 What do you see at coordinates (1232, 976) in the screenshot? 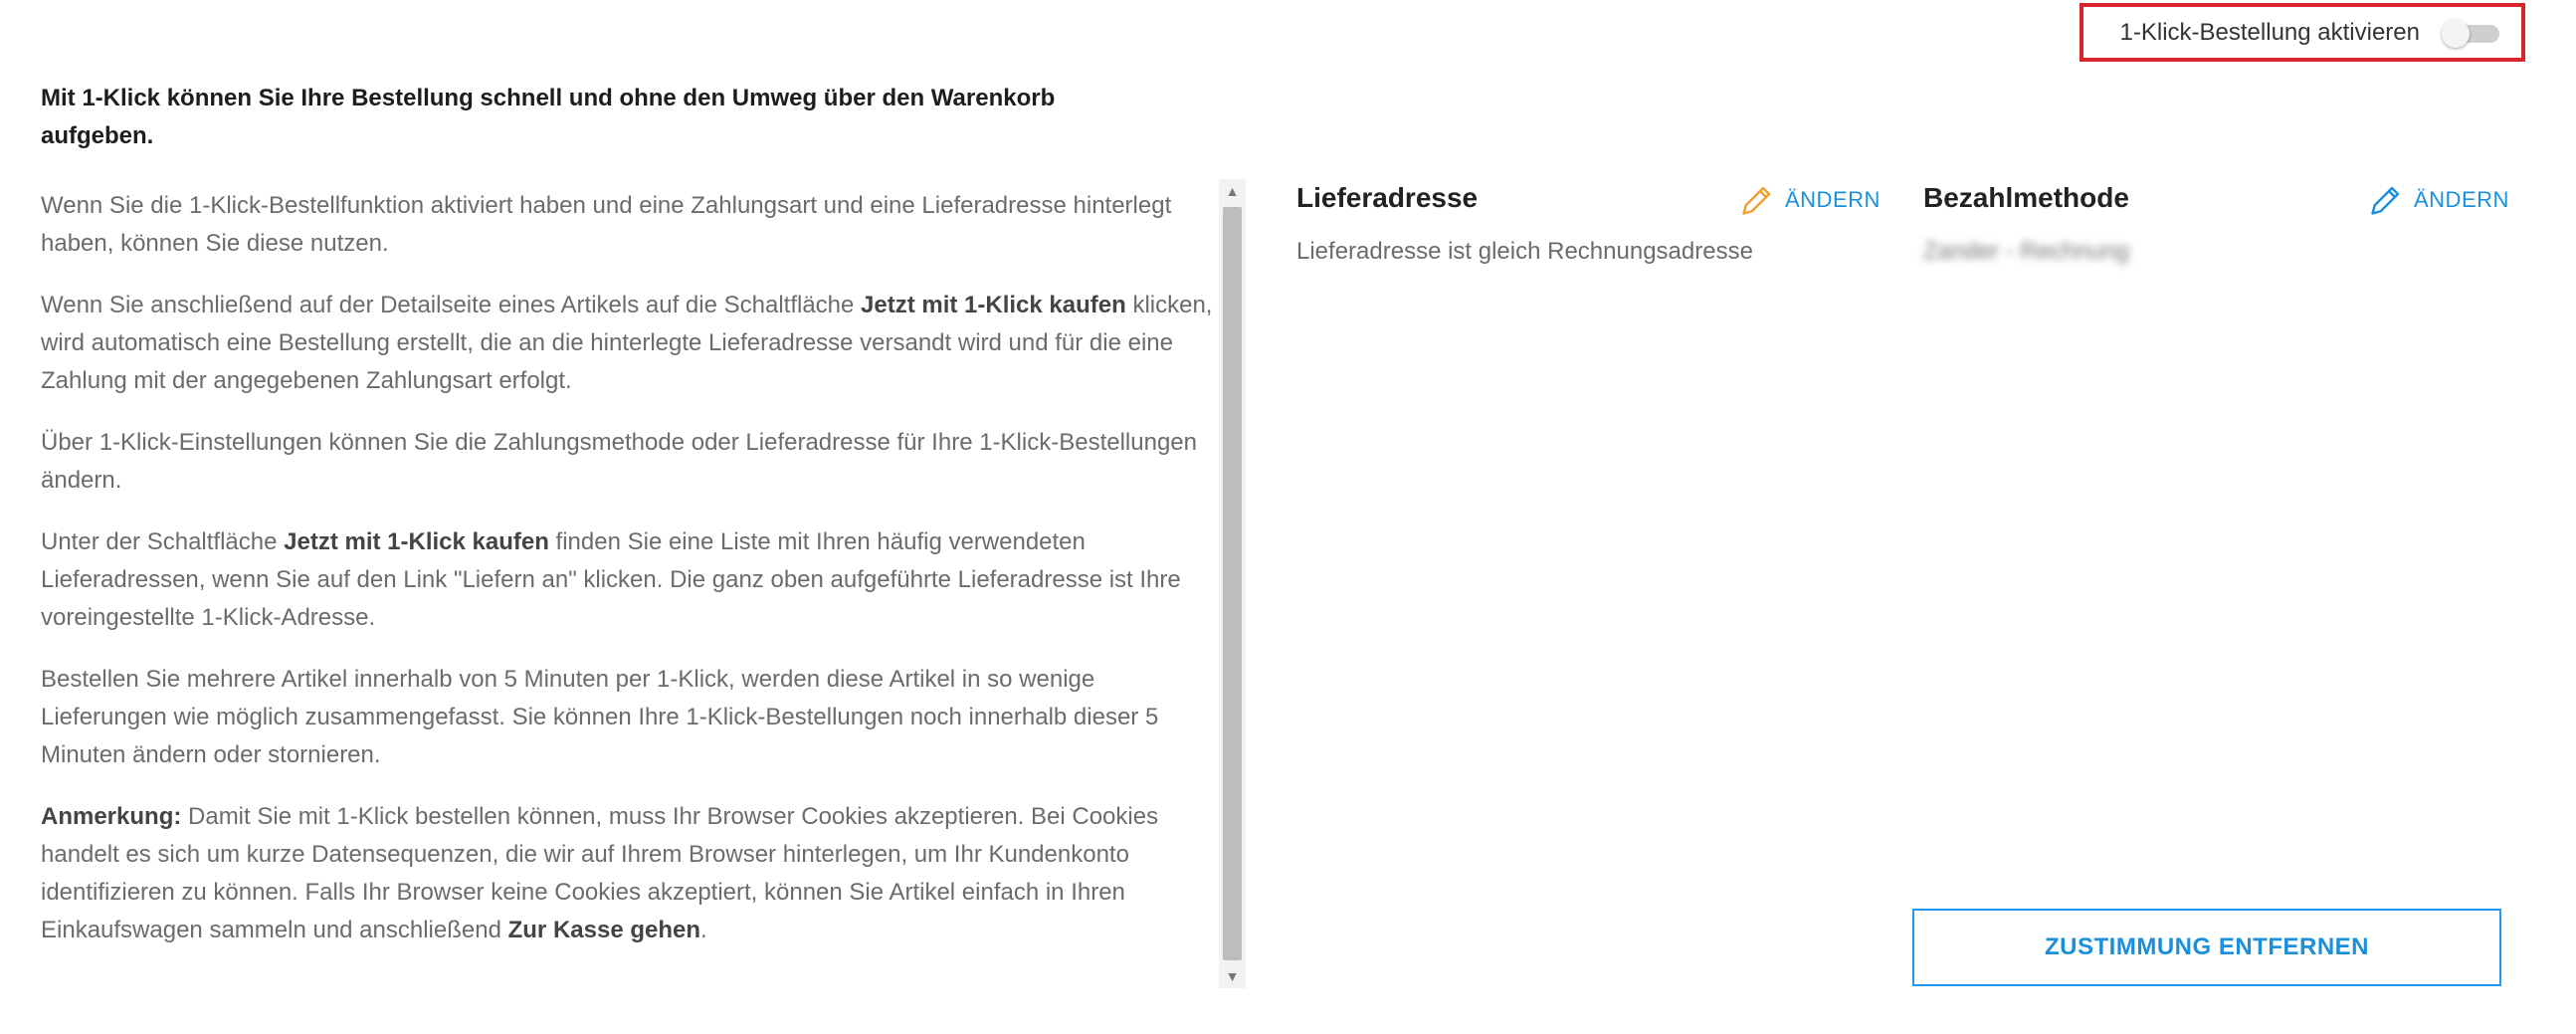
I see `scroll-down-arrow-icon: ▼` at bounding box center [1232, 976].